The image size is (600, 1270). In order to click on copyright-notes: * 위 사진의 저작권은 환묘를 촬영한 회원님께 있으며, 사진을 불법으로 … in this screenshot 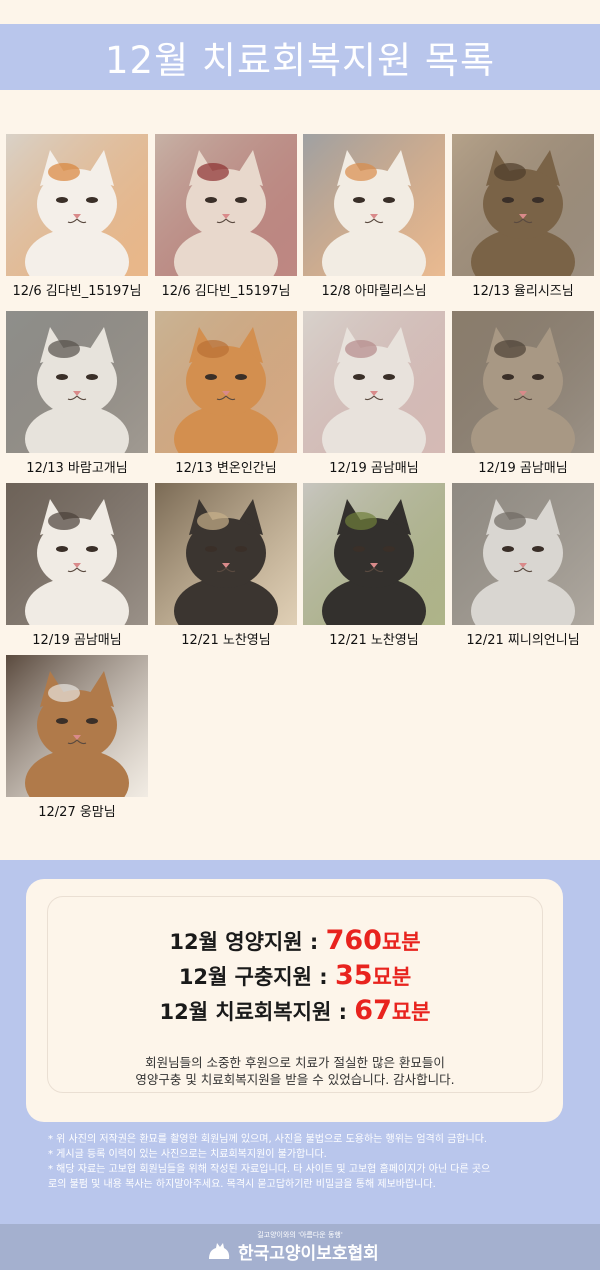, I will do `click(308, 1162)`.